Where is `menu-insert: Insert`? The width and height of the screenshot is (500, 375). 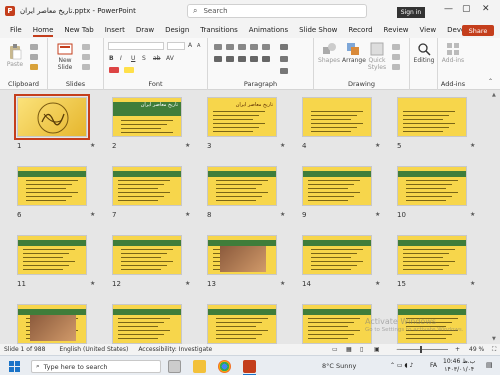
menu-insert: Insert is located at coordinates (115, 30).